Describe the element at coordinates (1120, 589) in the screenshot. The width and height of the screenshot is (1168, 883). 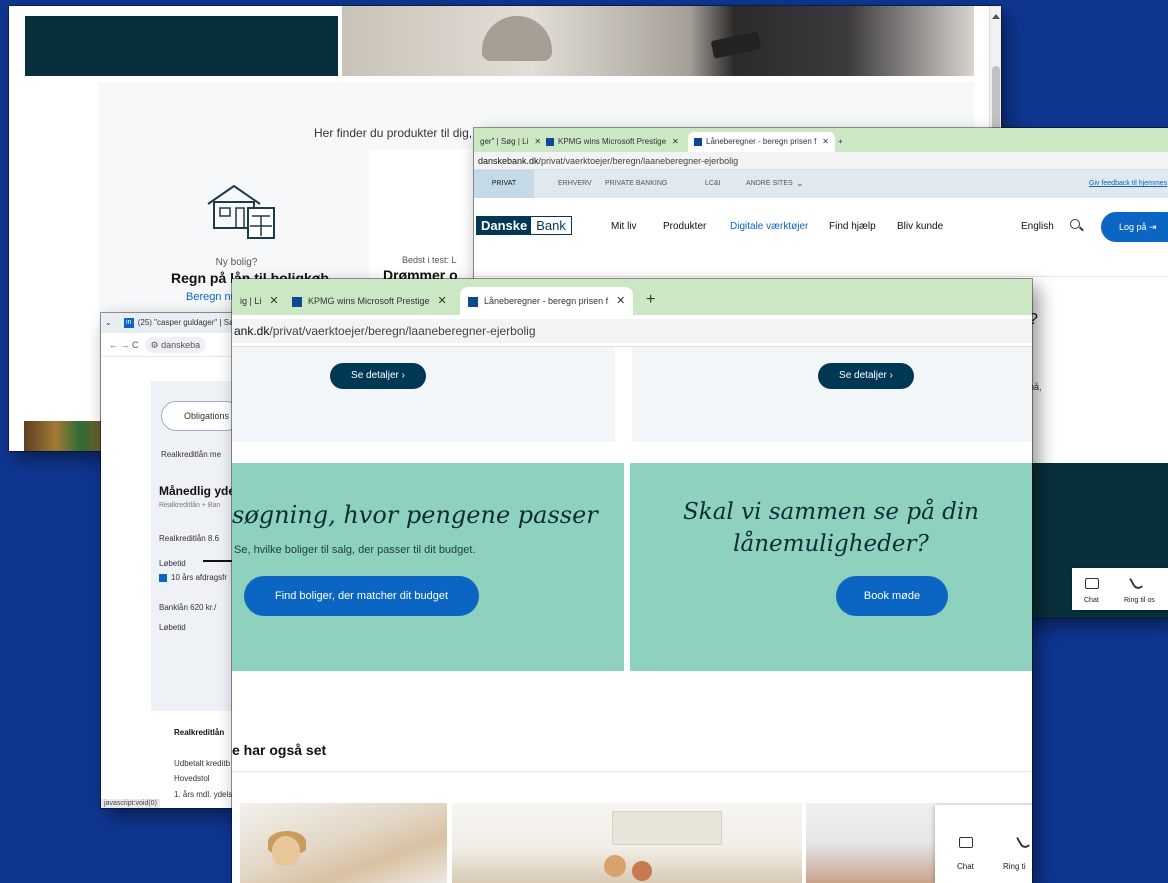
I see `contact-widget: Chat Ring til os` at that location.